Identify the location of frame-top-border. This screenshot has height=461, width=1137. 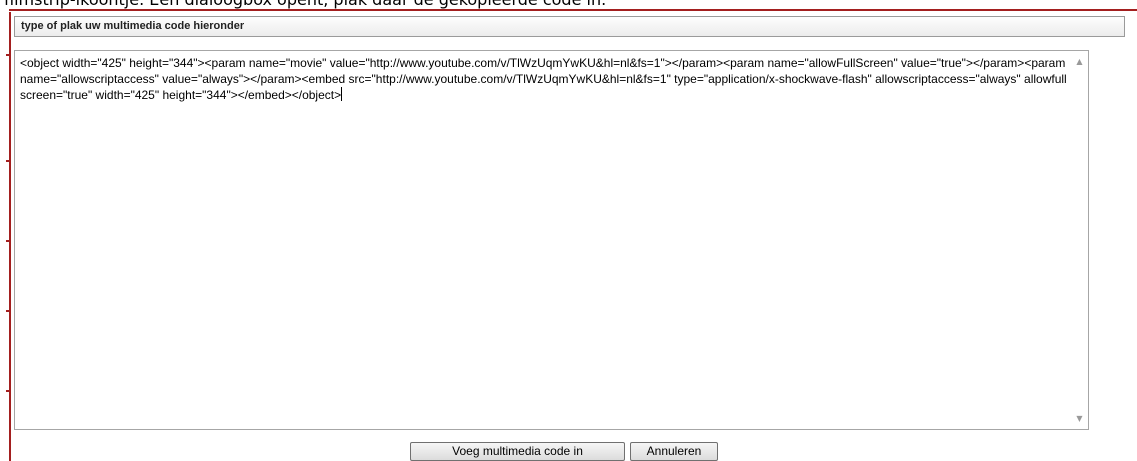
(573, 10).